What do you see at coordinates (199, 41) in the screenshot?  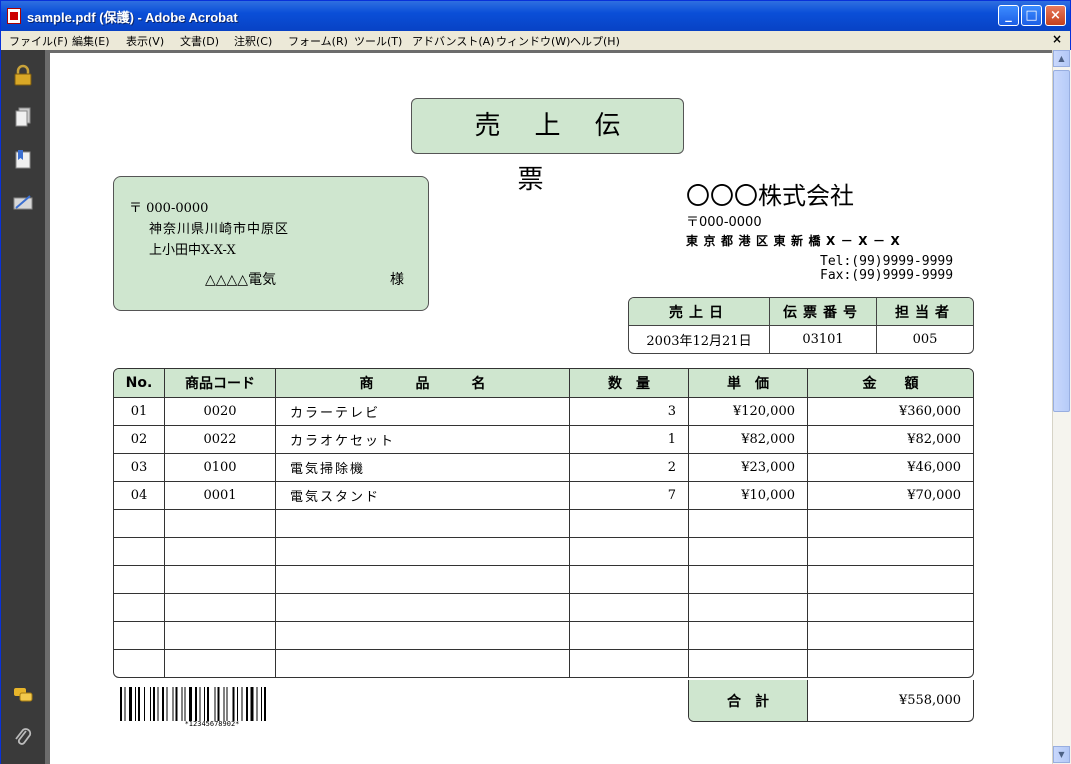 I see `menu-document: 文書(D)` at bounding box center [199, 41].